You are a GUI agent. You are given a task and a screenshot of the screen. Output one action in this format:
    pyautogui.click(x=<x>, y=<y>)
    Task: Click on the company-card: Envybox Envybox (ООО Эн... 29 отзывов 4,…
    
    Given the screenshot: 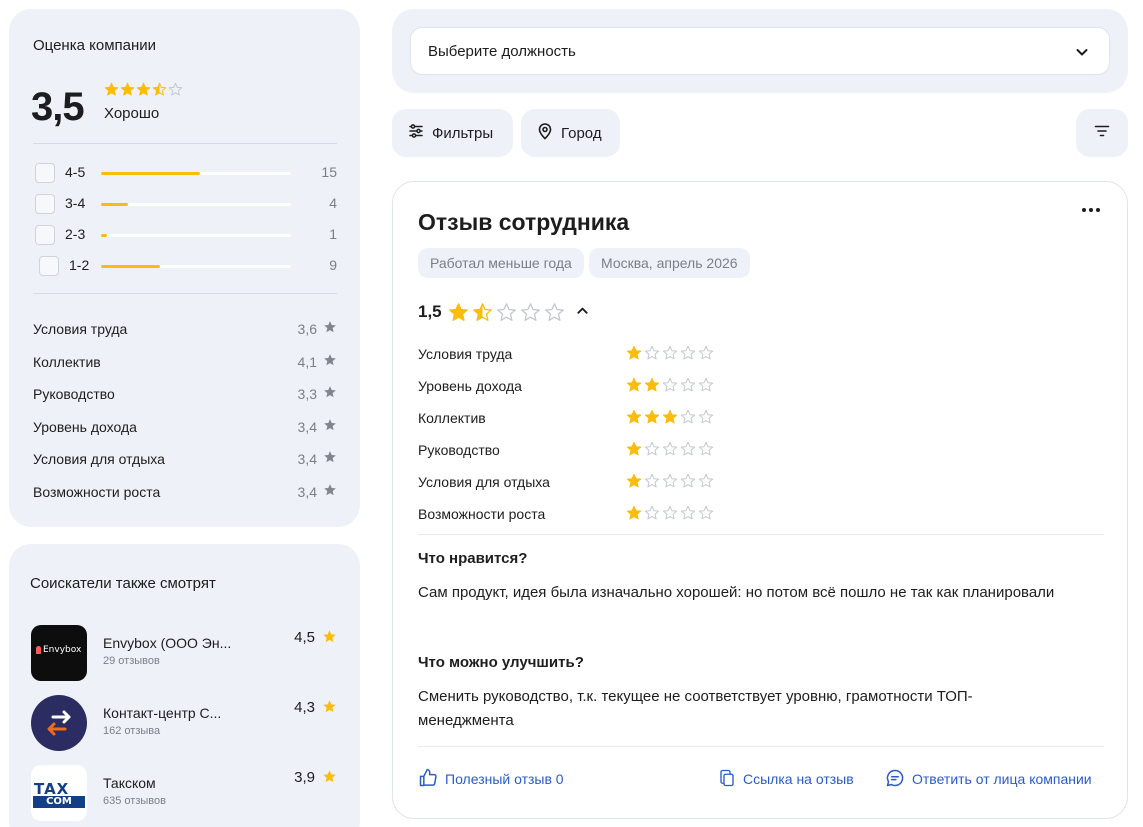 What is the action you would take?
    pyautogui.click(x=184, y=653)
    